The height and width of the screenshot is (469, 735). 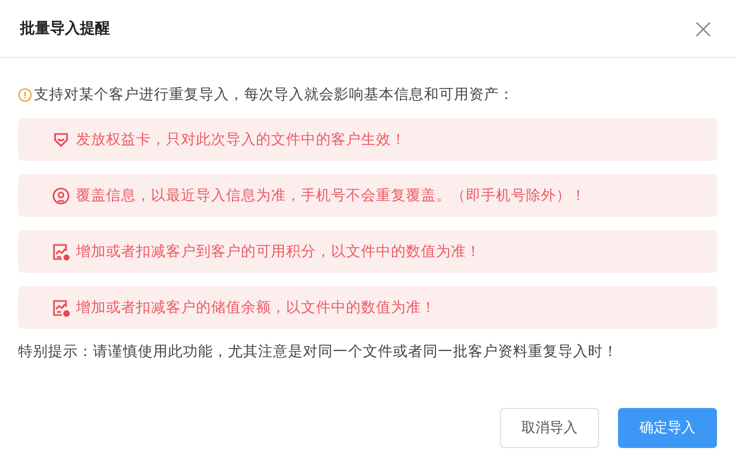 What do you see at coordinates (274, 95) in the screenshot?
I see `intro-text: 支持对某个客户进行重复导入，每次导入就会影响基本信息和可用资产：` at bounding box center [274, 95].